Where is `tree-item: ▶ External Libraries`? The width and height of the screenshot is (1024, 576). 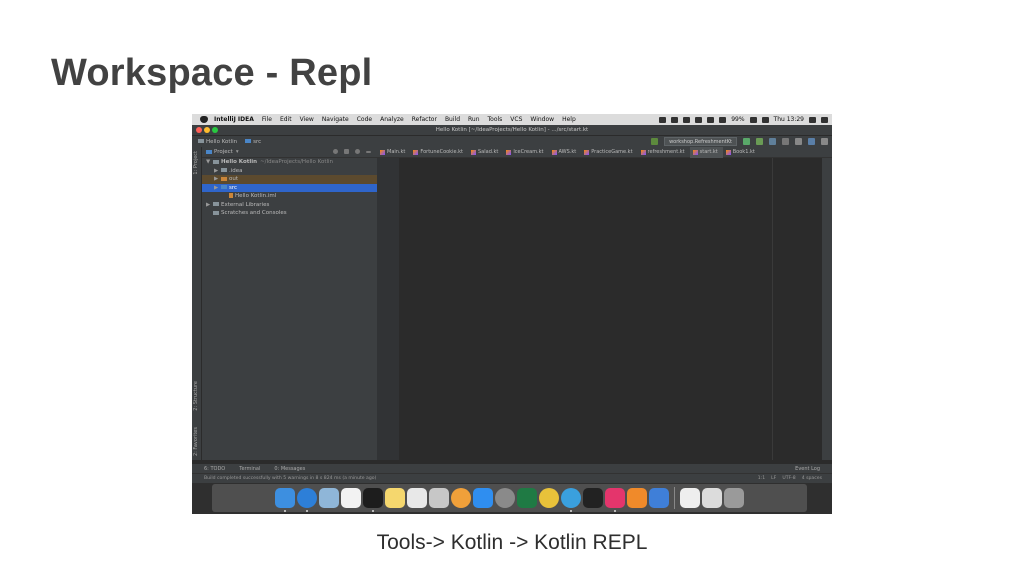 tree-item: ▶ External Libraries is located at coordinates (289, 205).